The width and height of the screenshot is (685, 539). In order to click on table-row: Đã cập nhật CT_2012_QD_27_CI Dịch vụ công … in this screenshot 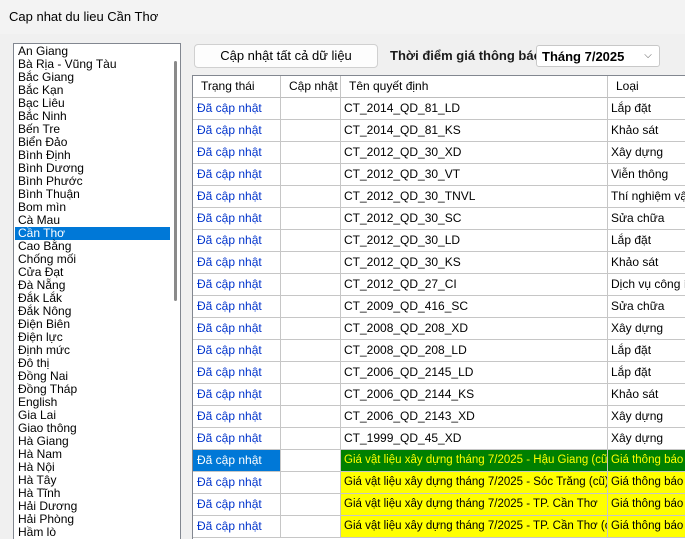, I will do `click(439, 285)`.